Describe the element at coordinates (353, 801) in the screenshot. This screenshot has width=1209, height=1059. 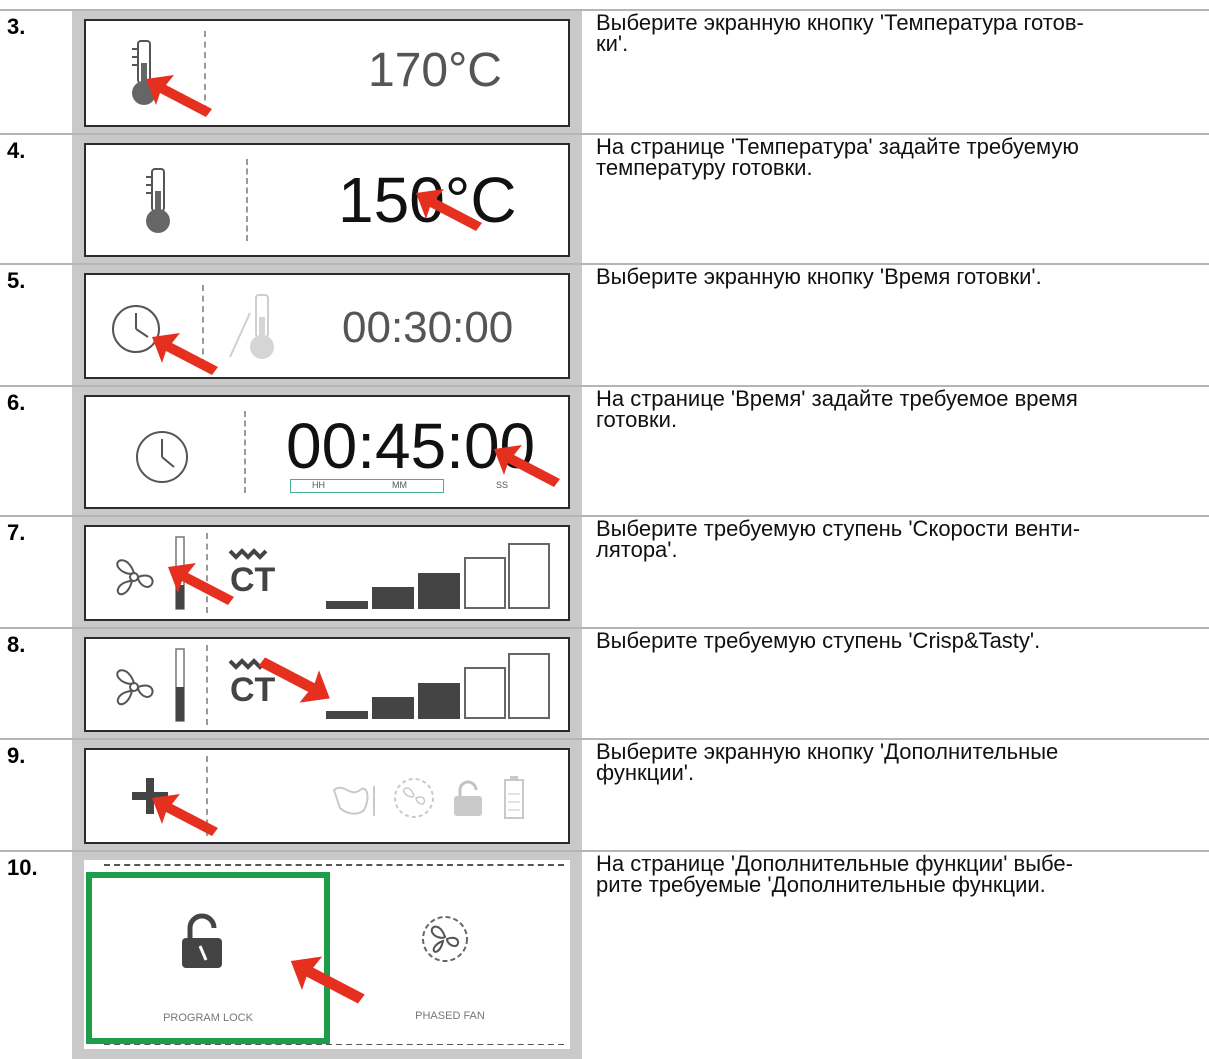
I see `steam-icon` at that location.